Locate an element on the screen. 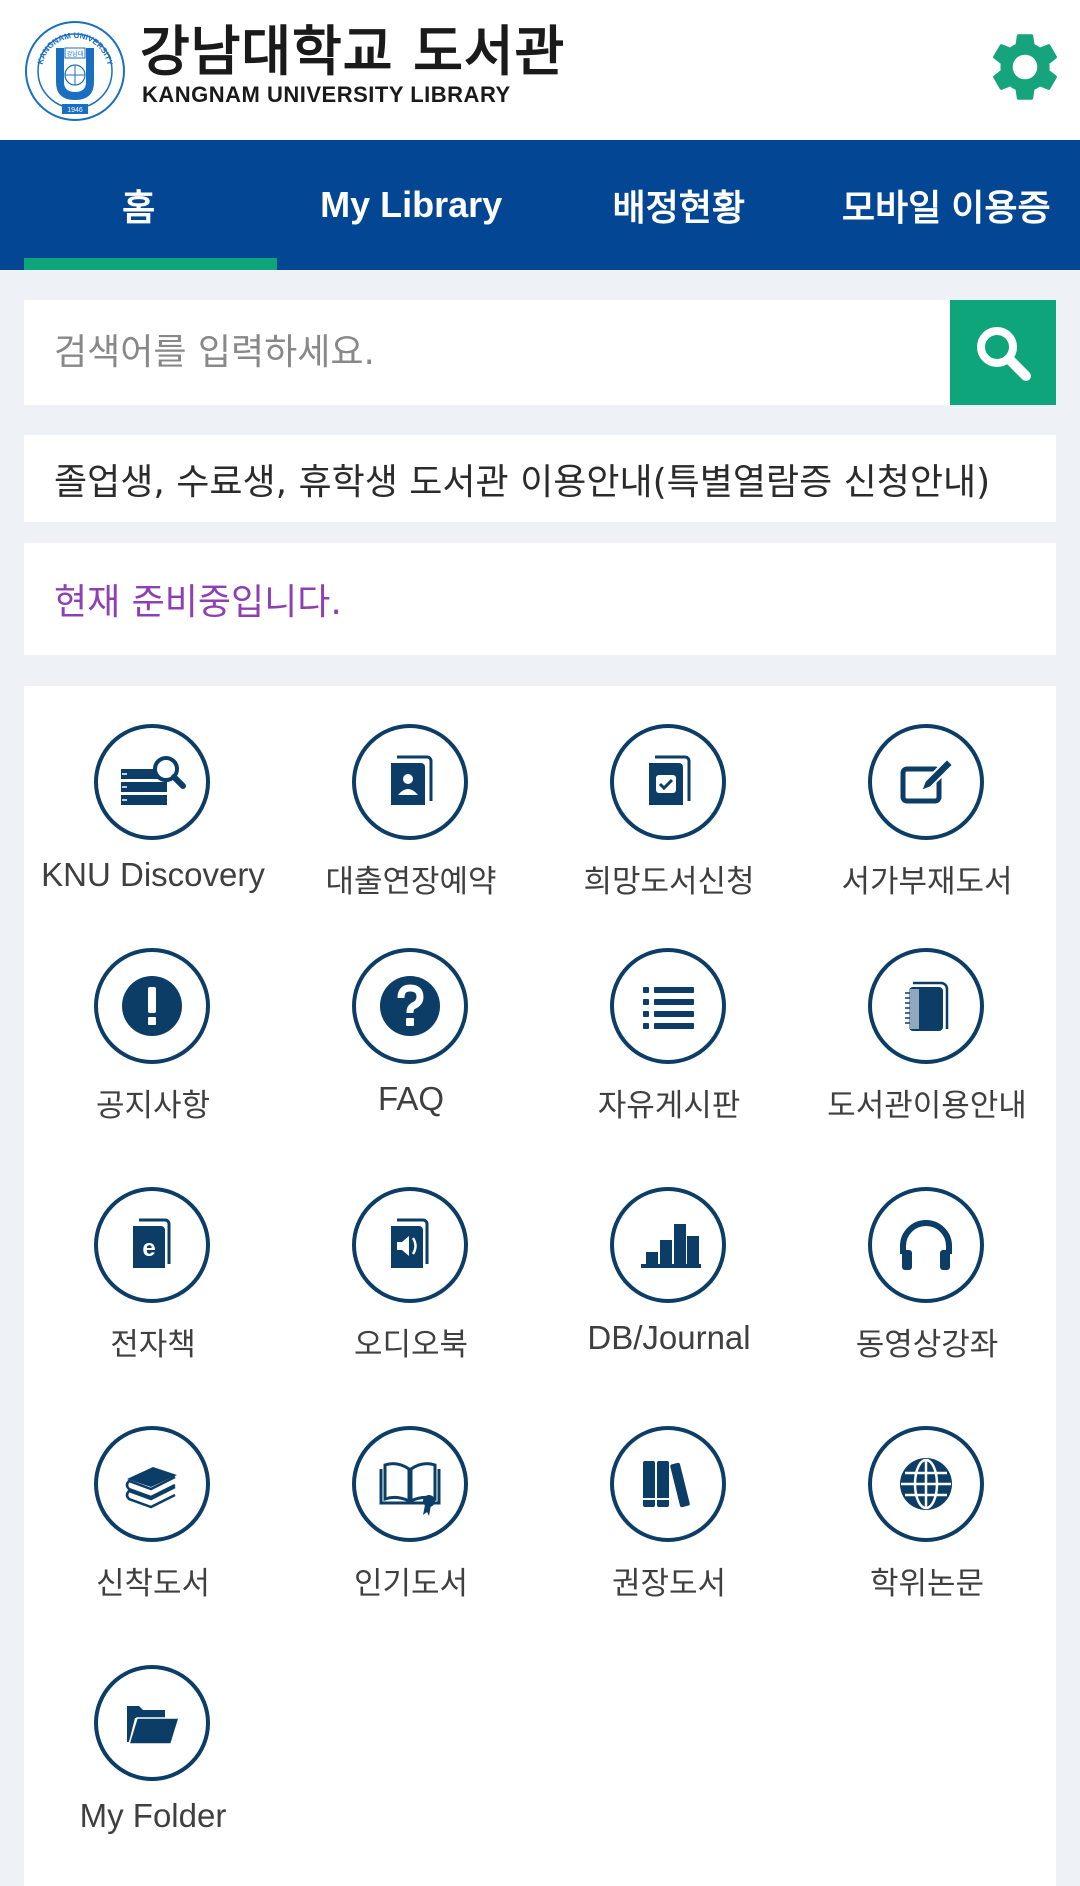  menu-label: 오디오북 is located at coordinates (411, 1345).